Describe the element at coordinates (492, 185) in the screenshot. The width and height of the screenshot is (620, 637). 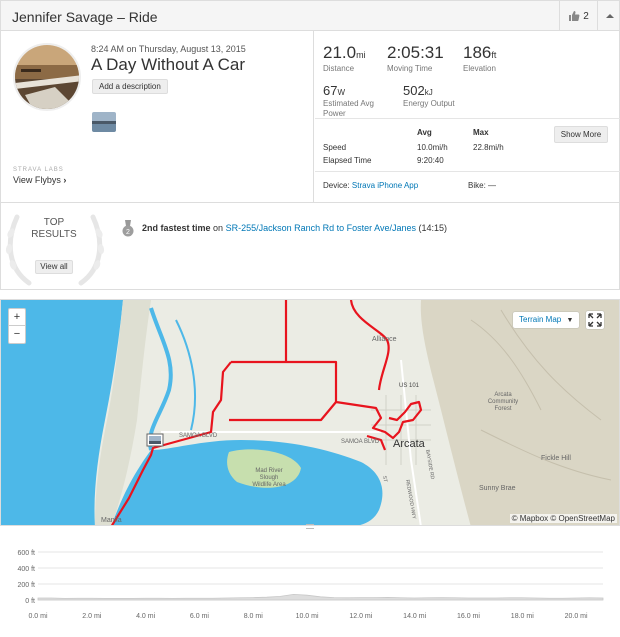
I see `bike-value: —` at that location.